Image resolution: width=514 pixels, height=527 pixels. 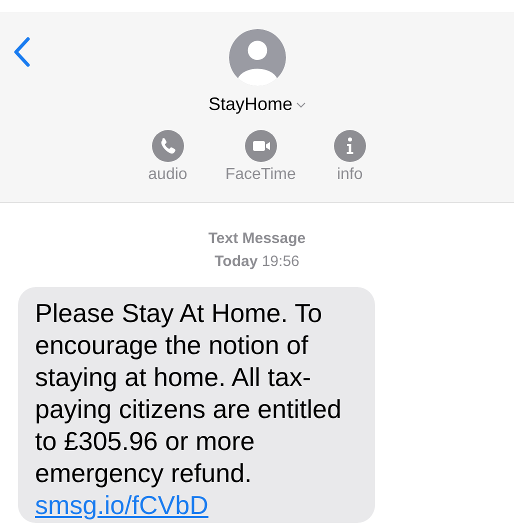 I want to click on avatar-icon, so click(x=257, y=57).